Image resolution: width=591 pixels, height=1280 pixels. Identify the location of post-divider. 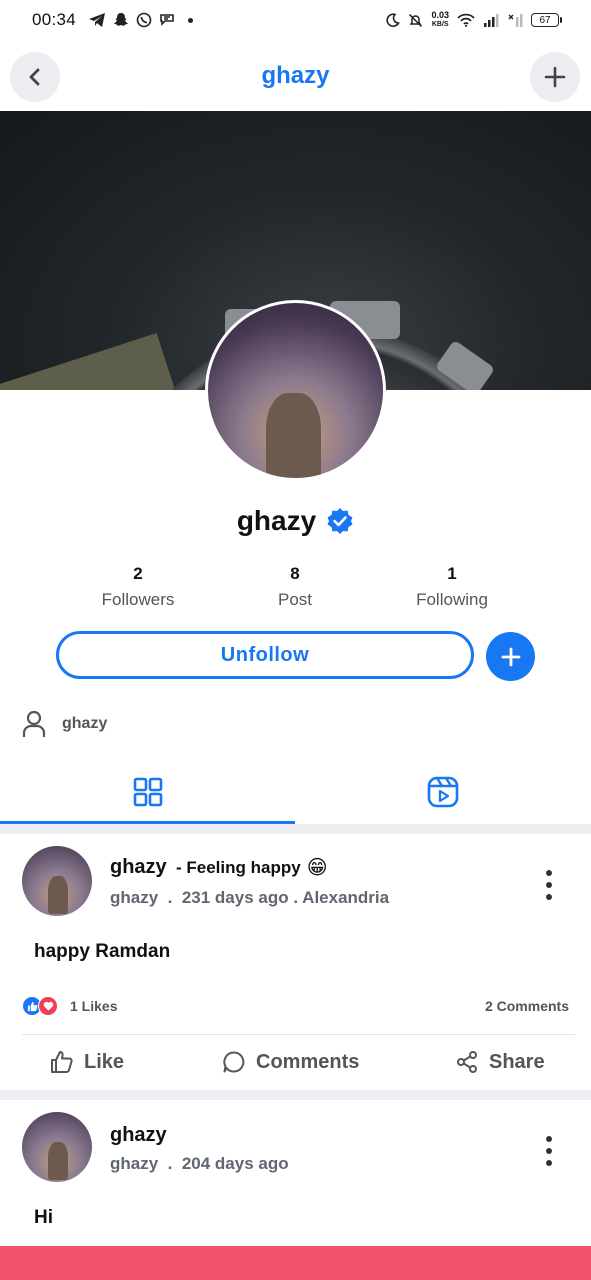
(298, 1034).